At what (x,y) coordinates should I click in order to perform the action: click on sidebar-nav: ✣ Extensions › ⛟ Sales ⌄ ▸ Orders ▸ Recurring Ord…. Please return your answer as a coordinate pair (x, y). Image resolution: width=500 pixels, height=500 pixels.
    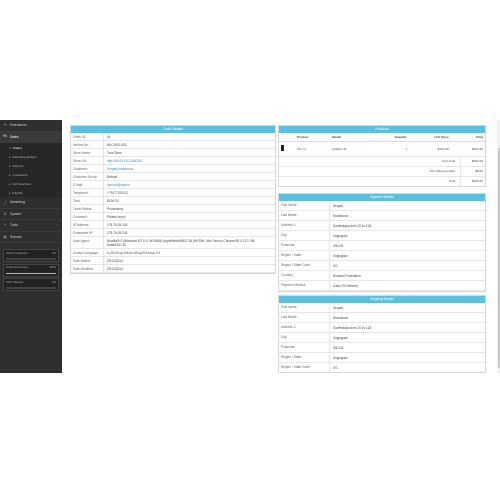
    Looking at the image, I should click on (31, 181).